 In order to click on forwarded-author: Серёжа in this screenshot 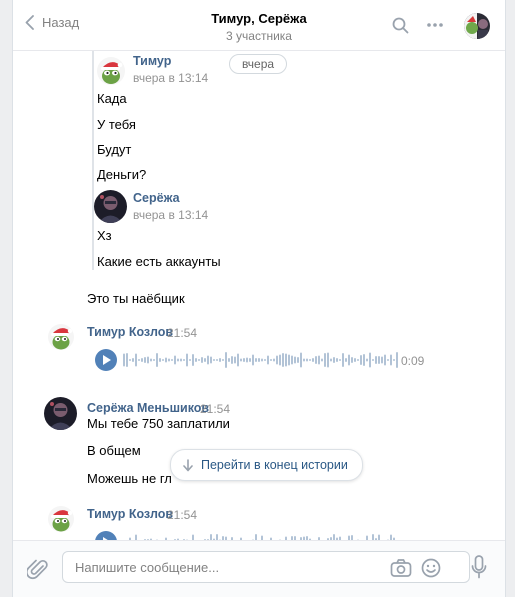, I will do `click(156, 198)`.